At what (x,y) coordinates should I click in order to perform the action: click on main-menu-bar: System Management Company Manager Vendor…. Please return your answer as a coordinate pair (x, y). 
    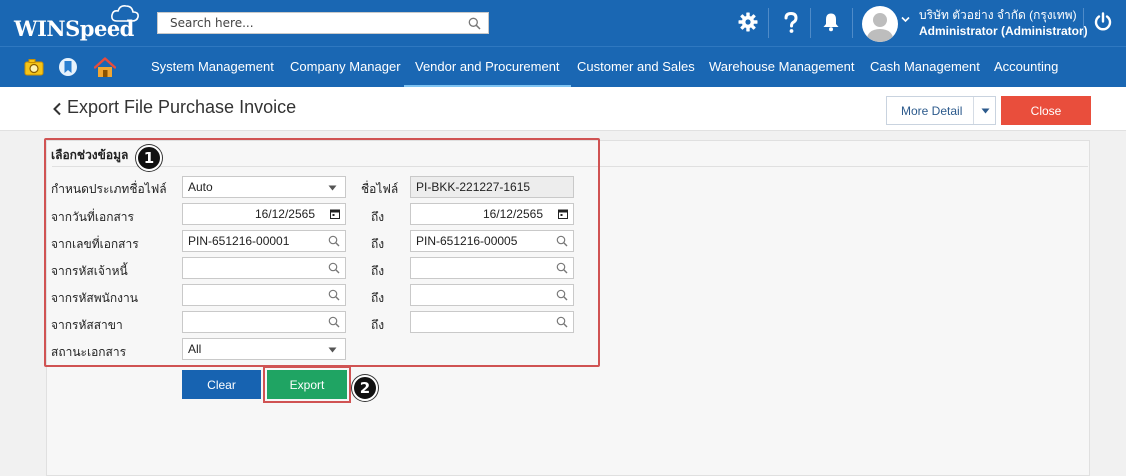
    Looking at the image, I should click on (563, 66).